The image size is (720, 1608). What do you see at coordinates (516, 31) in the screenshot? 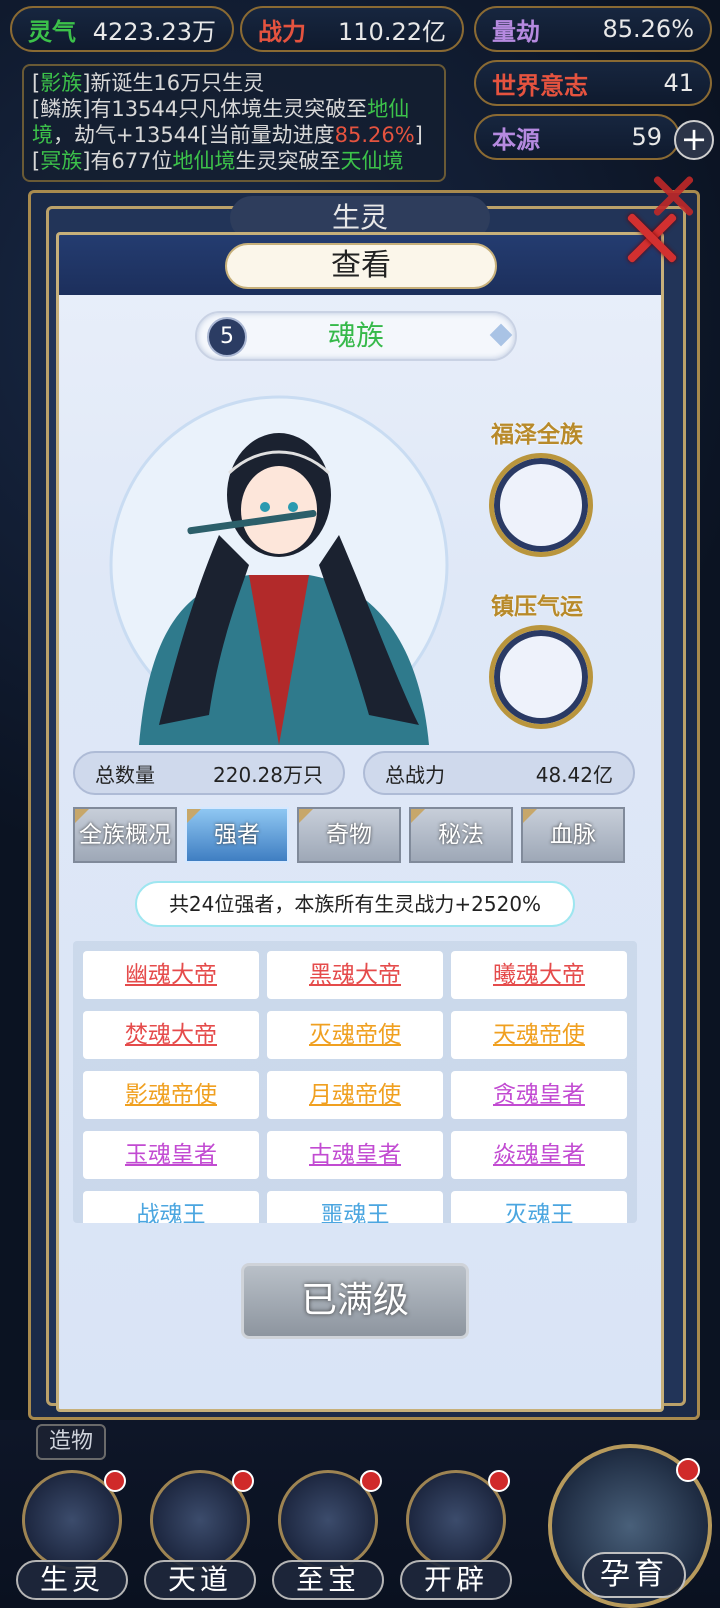
I see `calamity-label: 量劫` at bounding box center [516, 31].